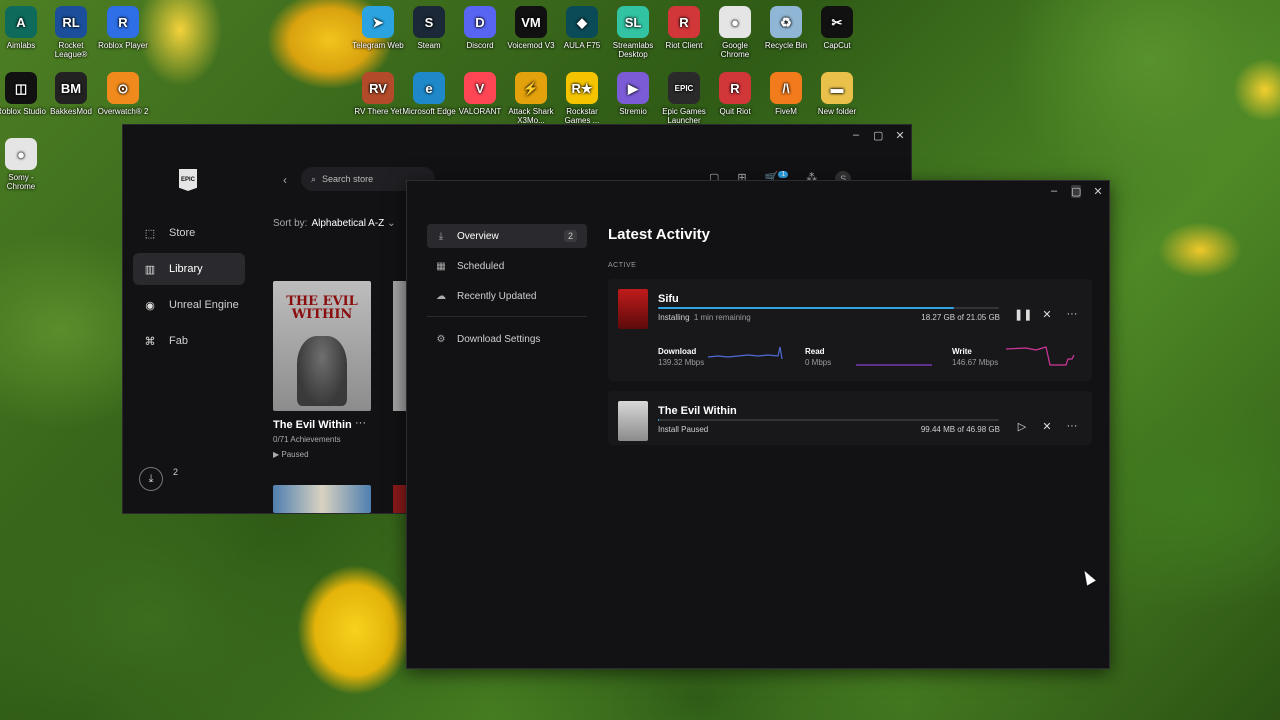 The height and width of the screenshot is (720, 1280). Describe the element at coordinates (735, 22) in the screenshot. I see `chrome-icon: ●` at that location.